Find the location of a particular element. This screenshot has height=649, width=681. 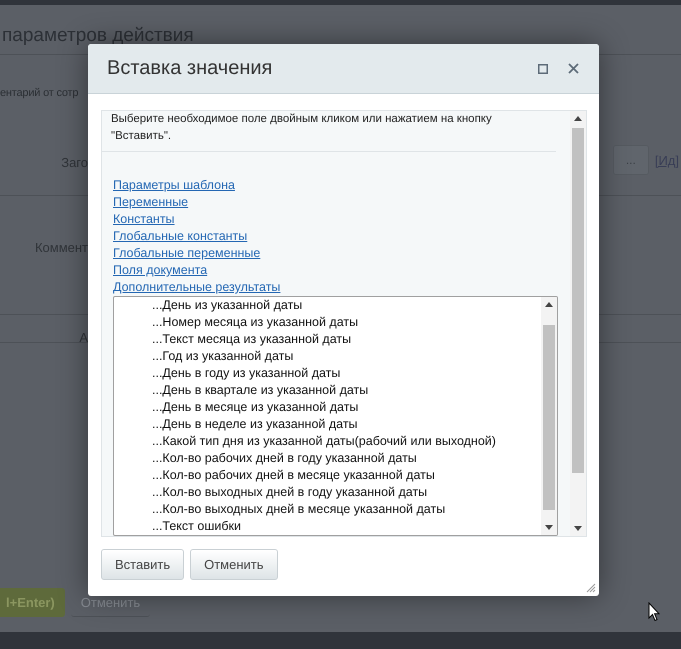

list-option: ...Год из указанной даты is located at coordinates (327, 356).